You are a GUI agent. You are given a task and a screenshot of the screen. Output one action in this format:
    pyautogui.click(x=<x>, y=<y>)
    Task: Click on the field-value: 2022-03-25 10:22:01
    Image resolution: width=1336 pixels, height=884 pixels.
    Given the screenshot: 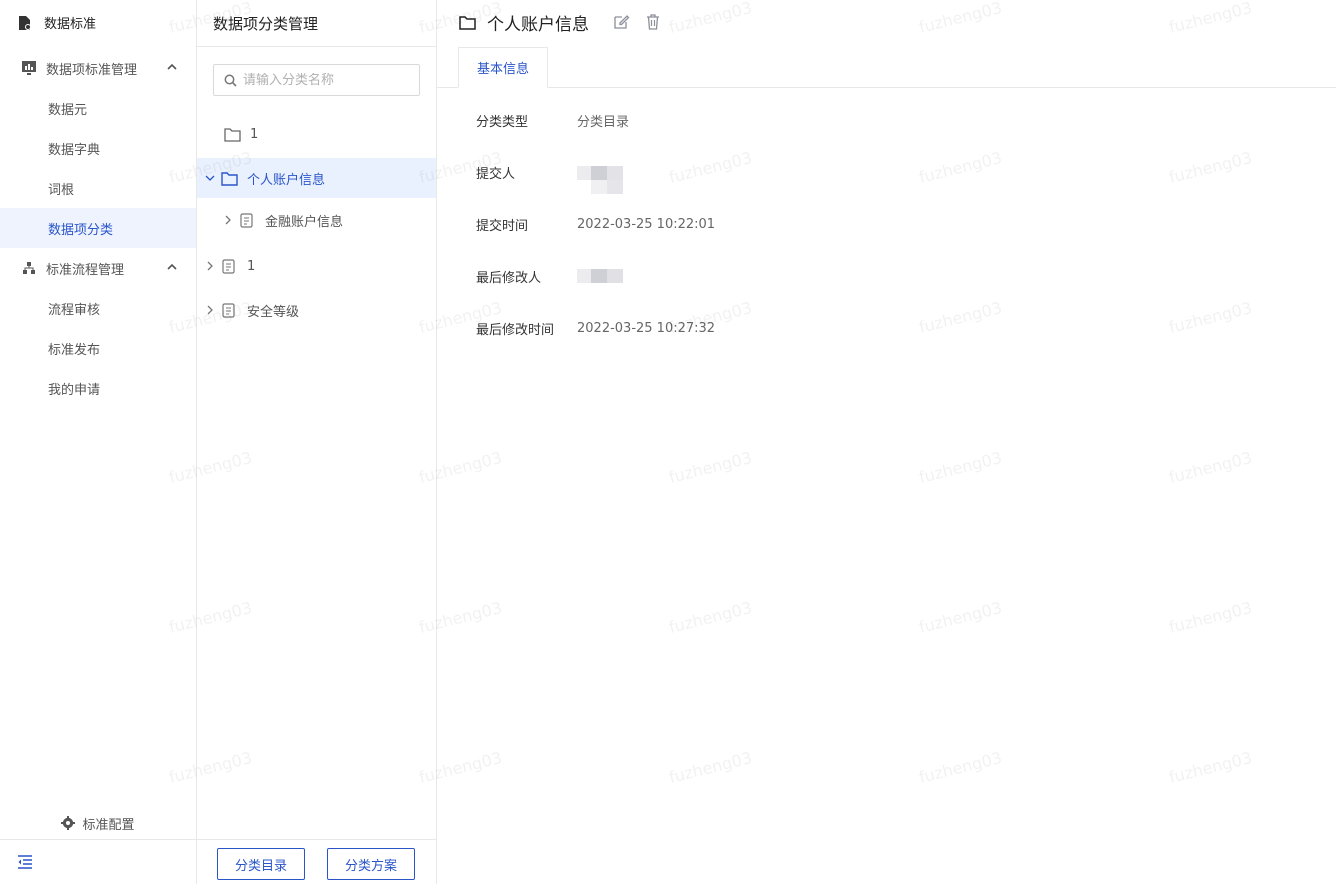 What is the action you would take?
    pyautogui.click(x=646, y=224)
    